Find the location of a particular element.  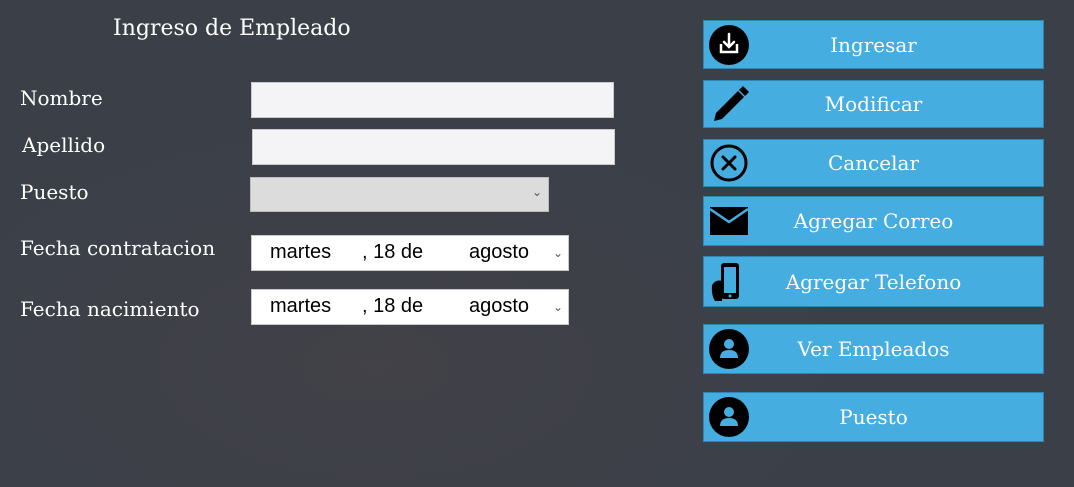

fecha-contratacion-picker: martes , 18 de agosto ⌄ is located at coordinates (410, 253).